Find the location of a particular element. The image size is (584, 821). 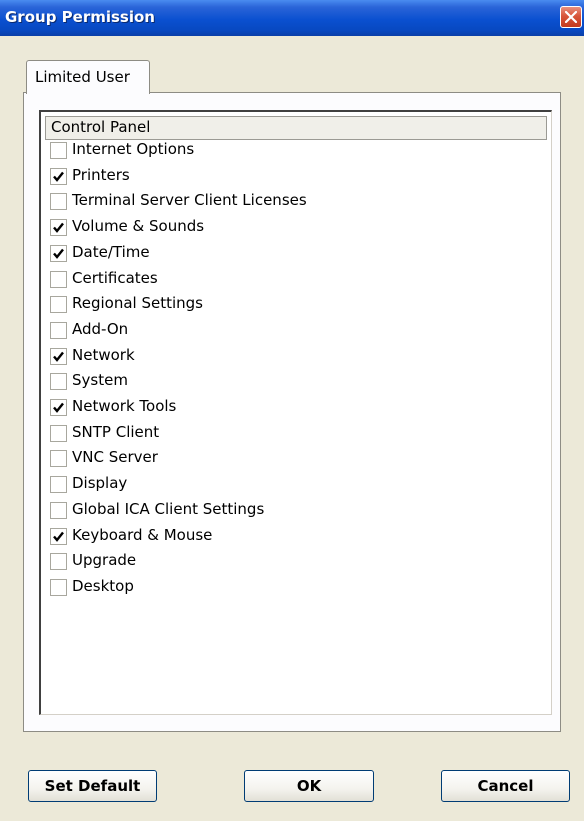

list-header: Control Panel is located at coordinates (296, 128).